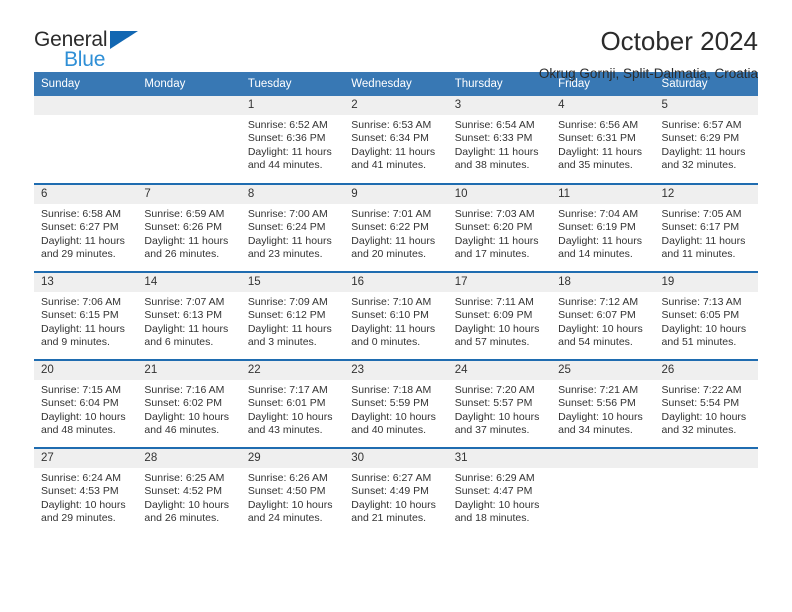 The image size is (792, 612). I want to click on calendar-day-cell-empty, so click(706, 491).